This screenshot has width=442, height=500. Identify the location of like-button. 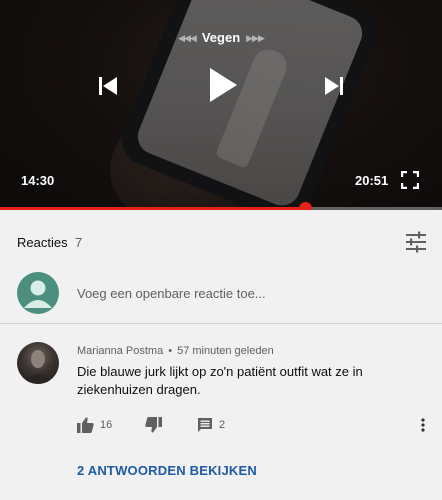
(85, 425).